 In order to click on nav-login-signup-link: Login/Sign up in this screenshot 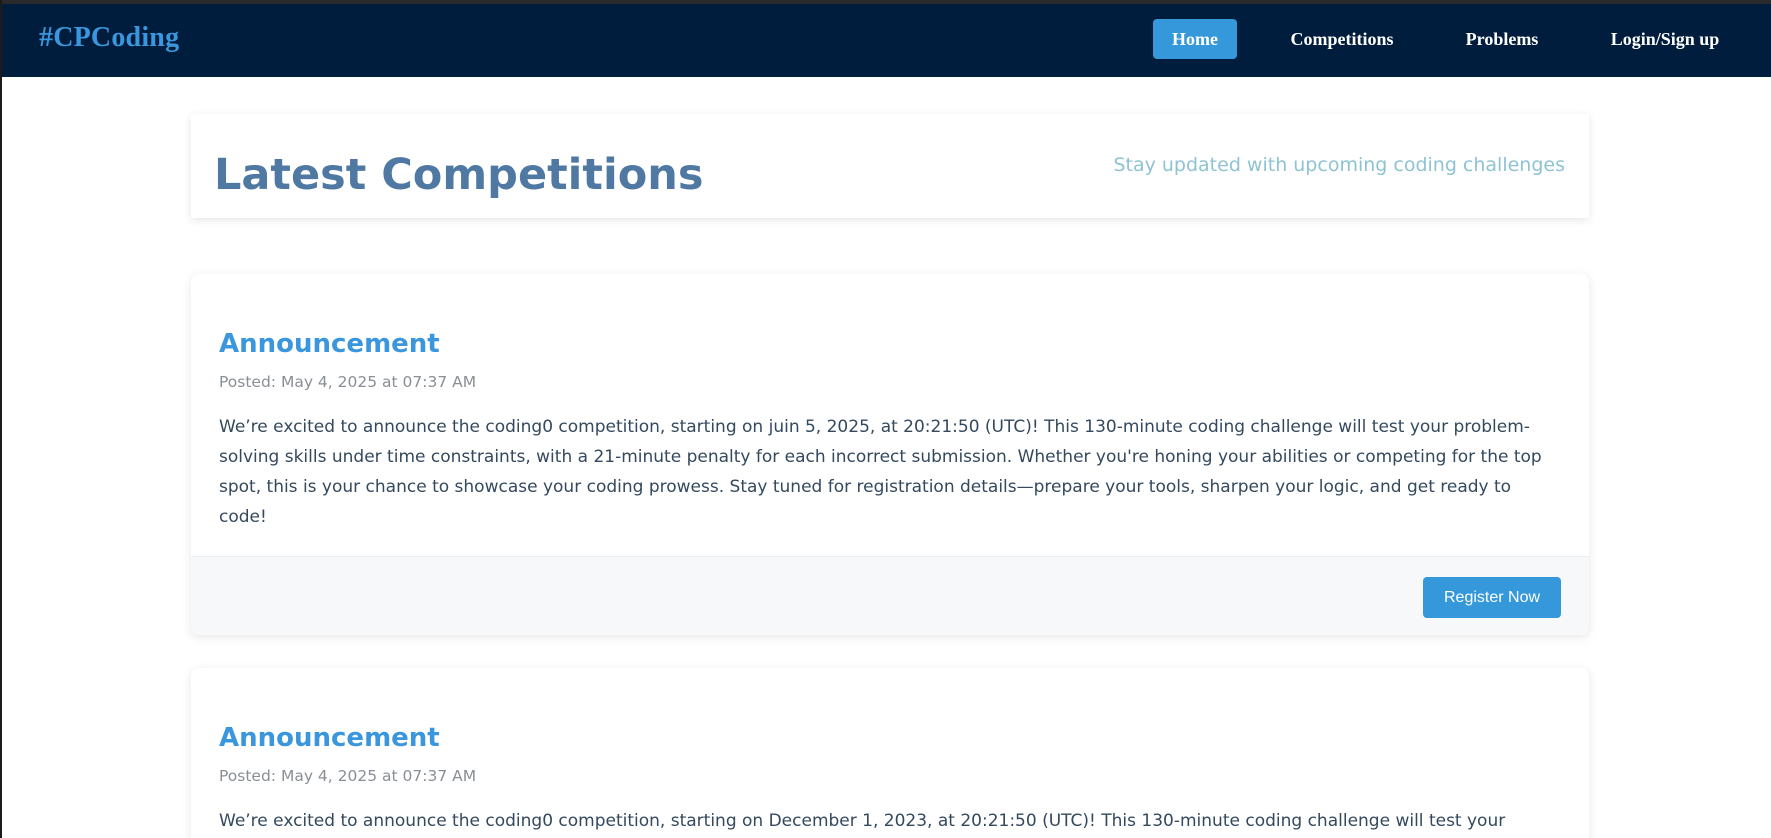, I will do `click(1665, 39)`.